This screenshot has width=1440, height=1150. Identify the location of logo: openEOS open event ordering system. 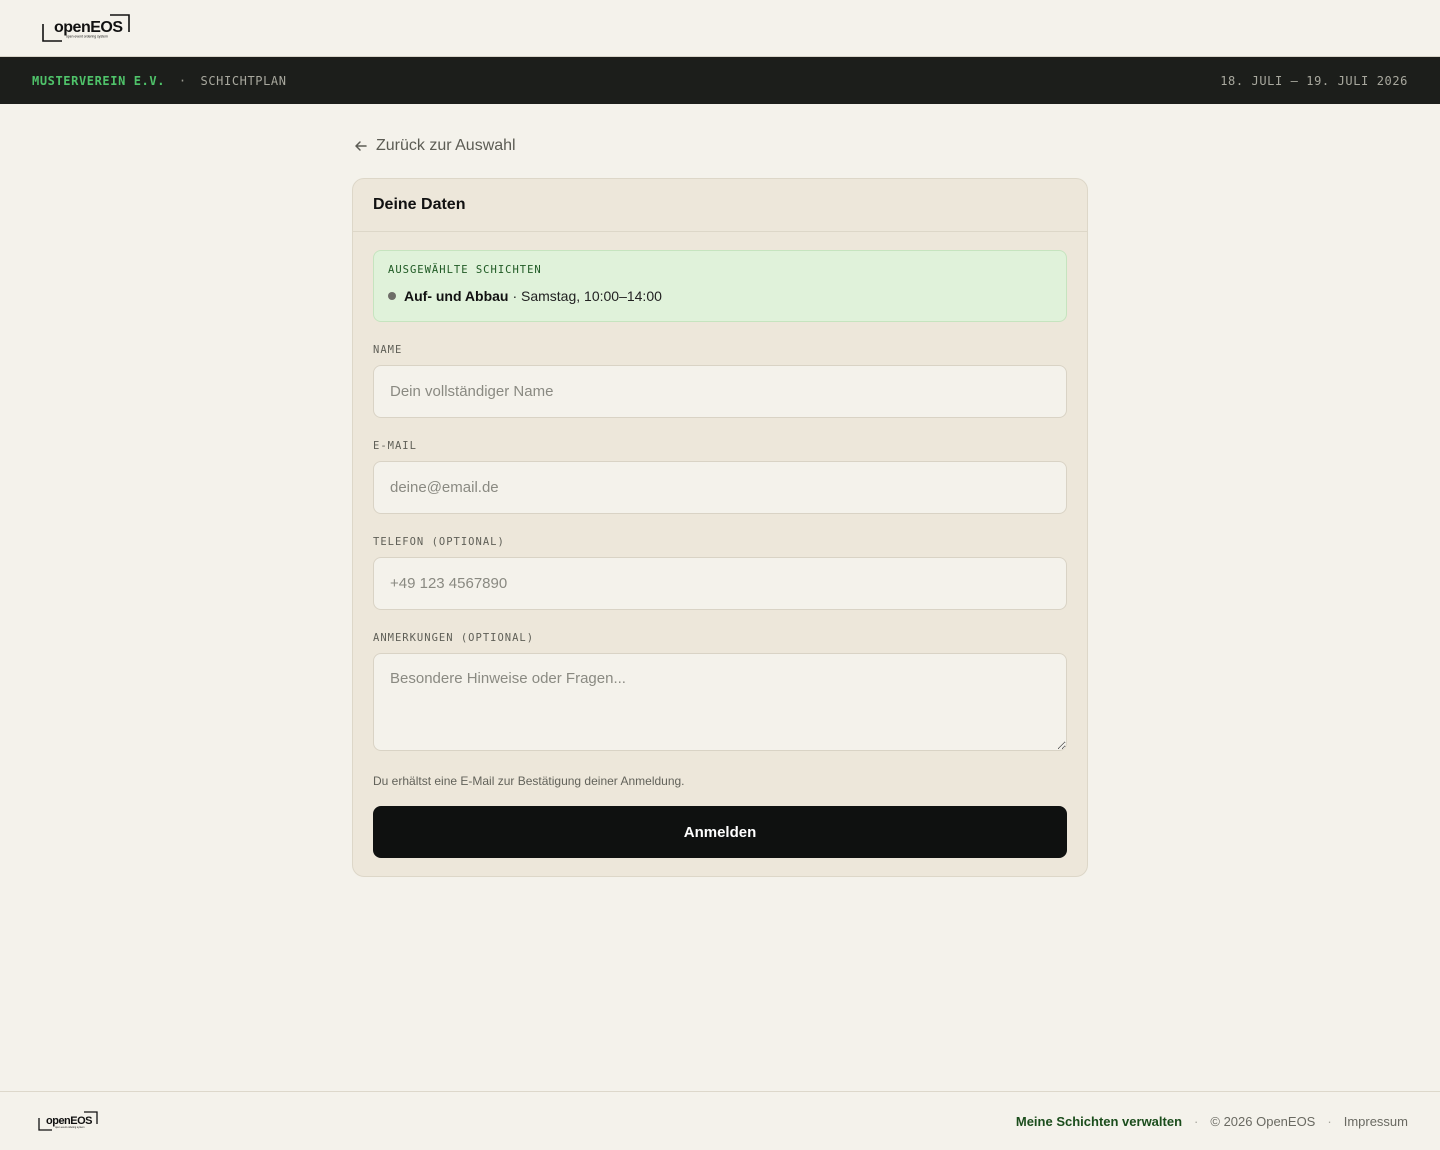
(86, 28).